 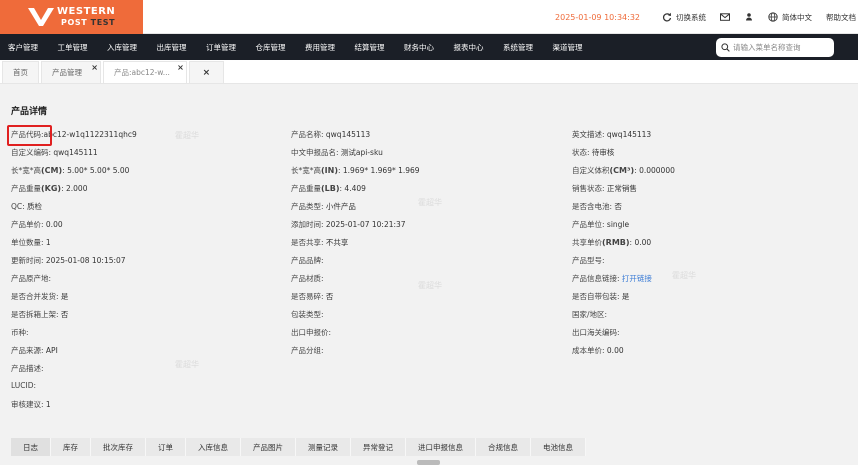 What do you see at coordinates (273, 47) in the screenshot?
I see `nav-item-warehouse: 仓库管理` at bounding box center [273, 47].